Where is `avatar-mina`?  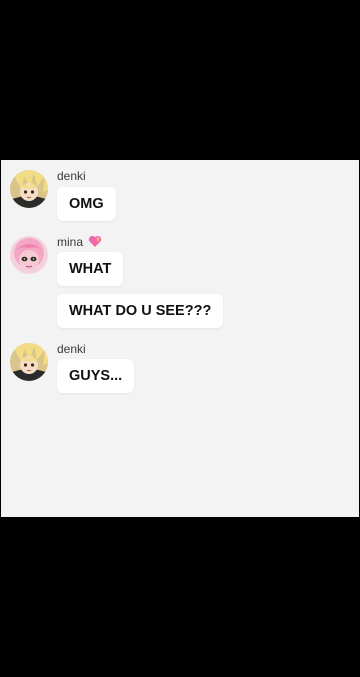
avatar-mina is located at coordinates (29, 255).